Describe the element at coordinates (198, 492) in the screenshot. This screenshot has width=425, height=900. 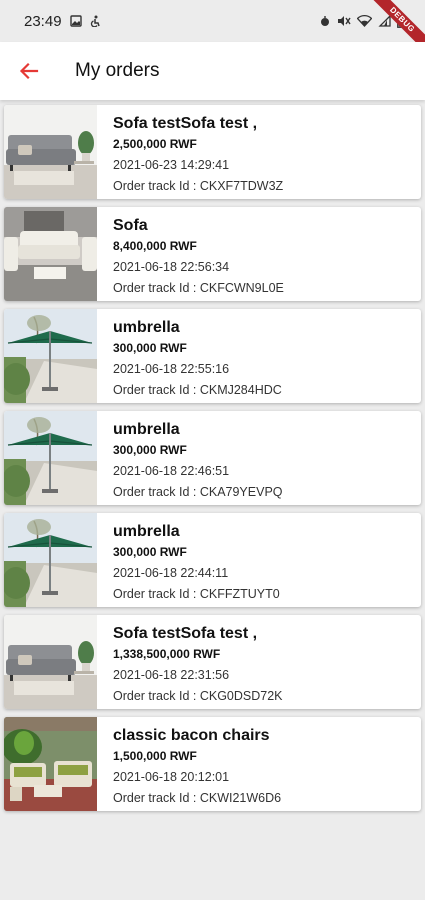
I see `order-track-id: Order track Id : CKA79YEVPQ` at that location.